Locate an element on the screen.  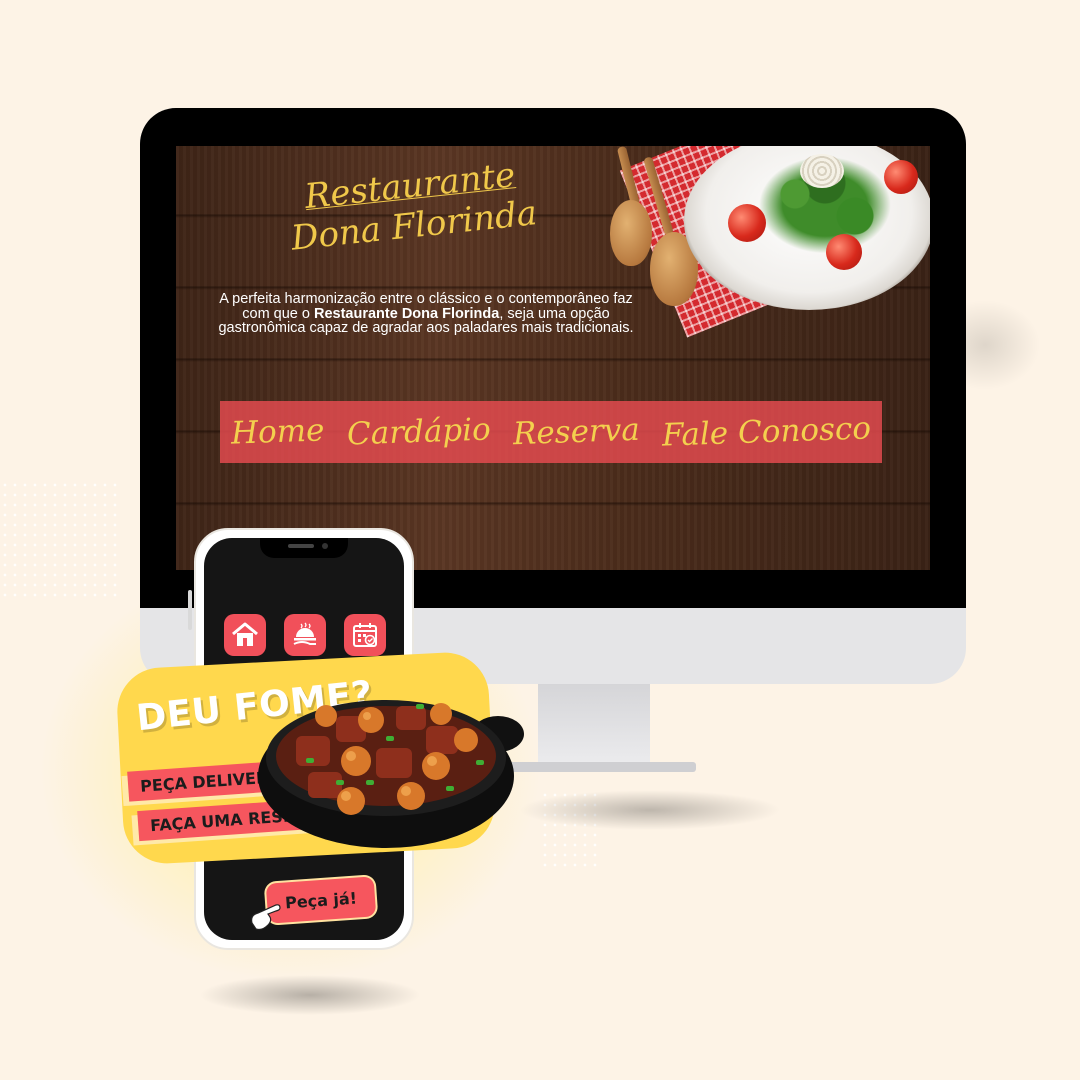
monitor-stand is located at coordinates (594, 725).